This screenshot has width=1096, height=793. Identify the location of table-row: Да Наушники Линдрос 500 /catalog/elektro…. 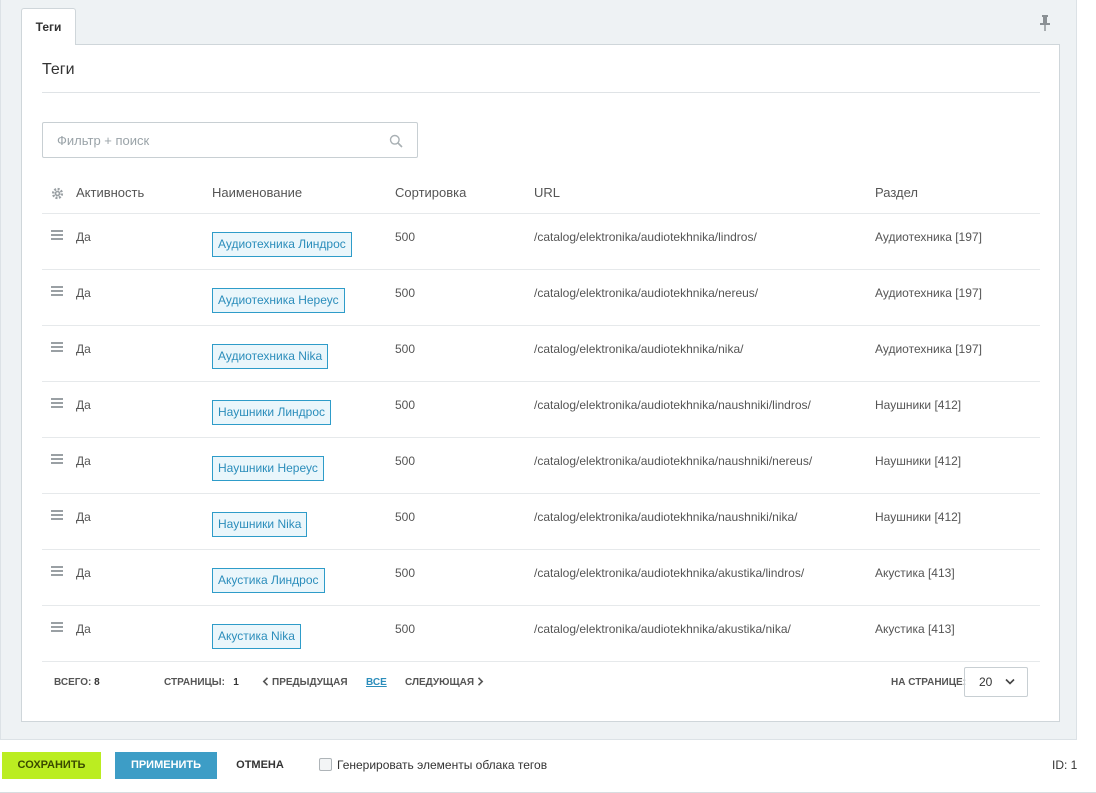
(541, 410).